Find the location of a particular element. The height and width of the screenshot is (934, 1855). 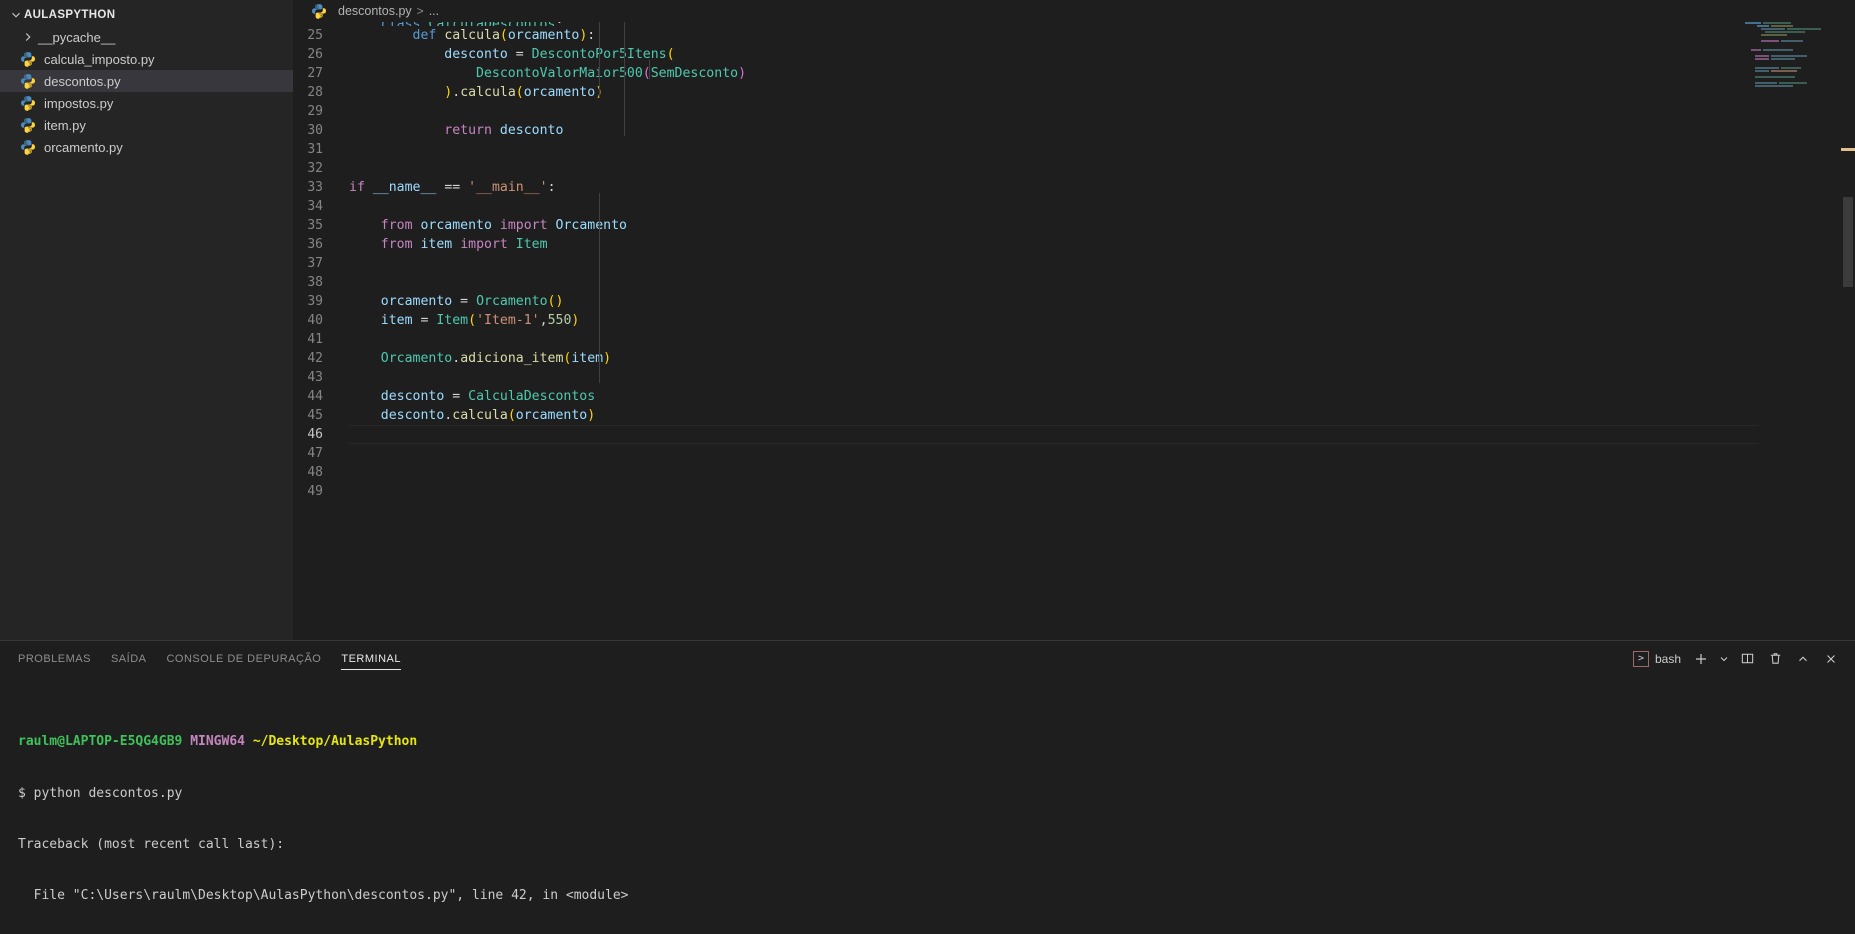

code-line: 27 DescontoValorMaior500(SemDesconto) is located at coordinates (1074, 73).